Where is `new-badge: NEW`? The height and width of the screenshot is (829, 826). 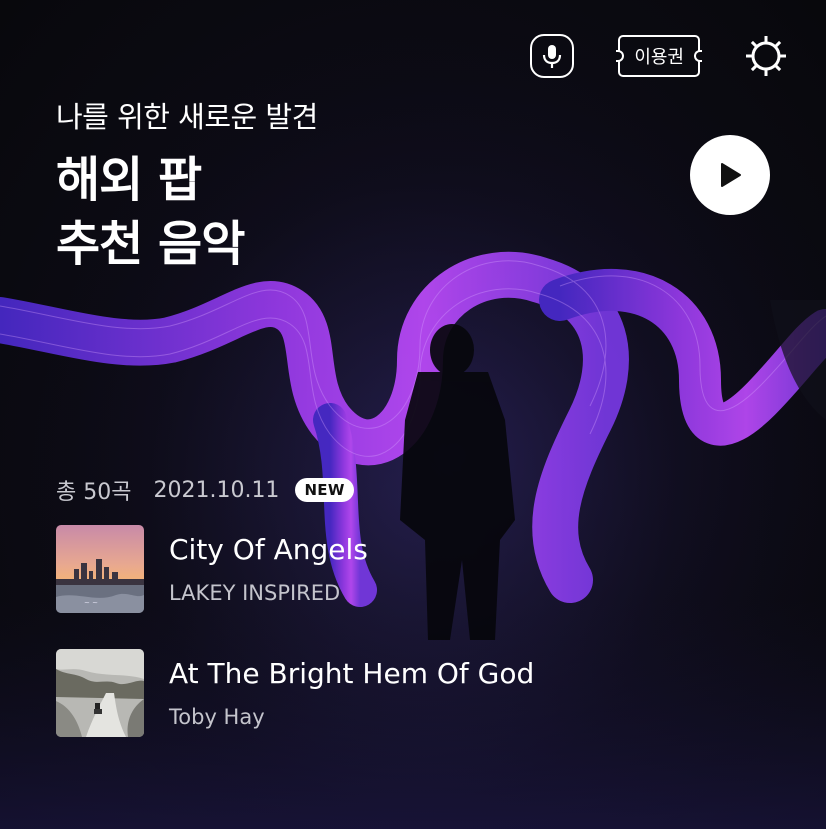
new-badge: NEW is located at coordinates (324, 490).